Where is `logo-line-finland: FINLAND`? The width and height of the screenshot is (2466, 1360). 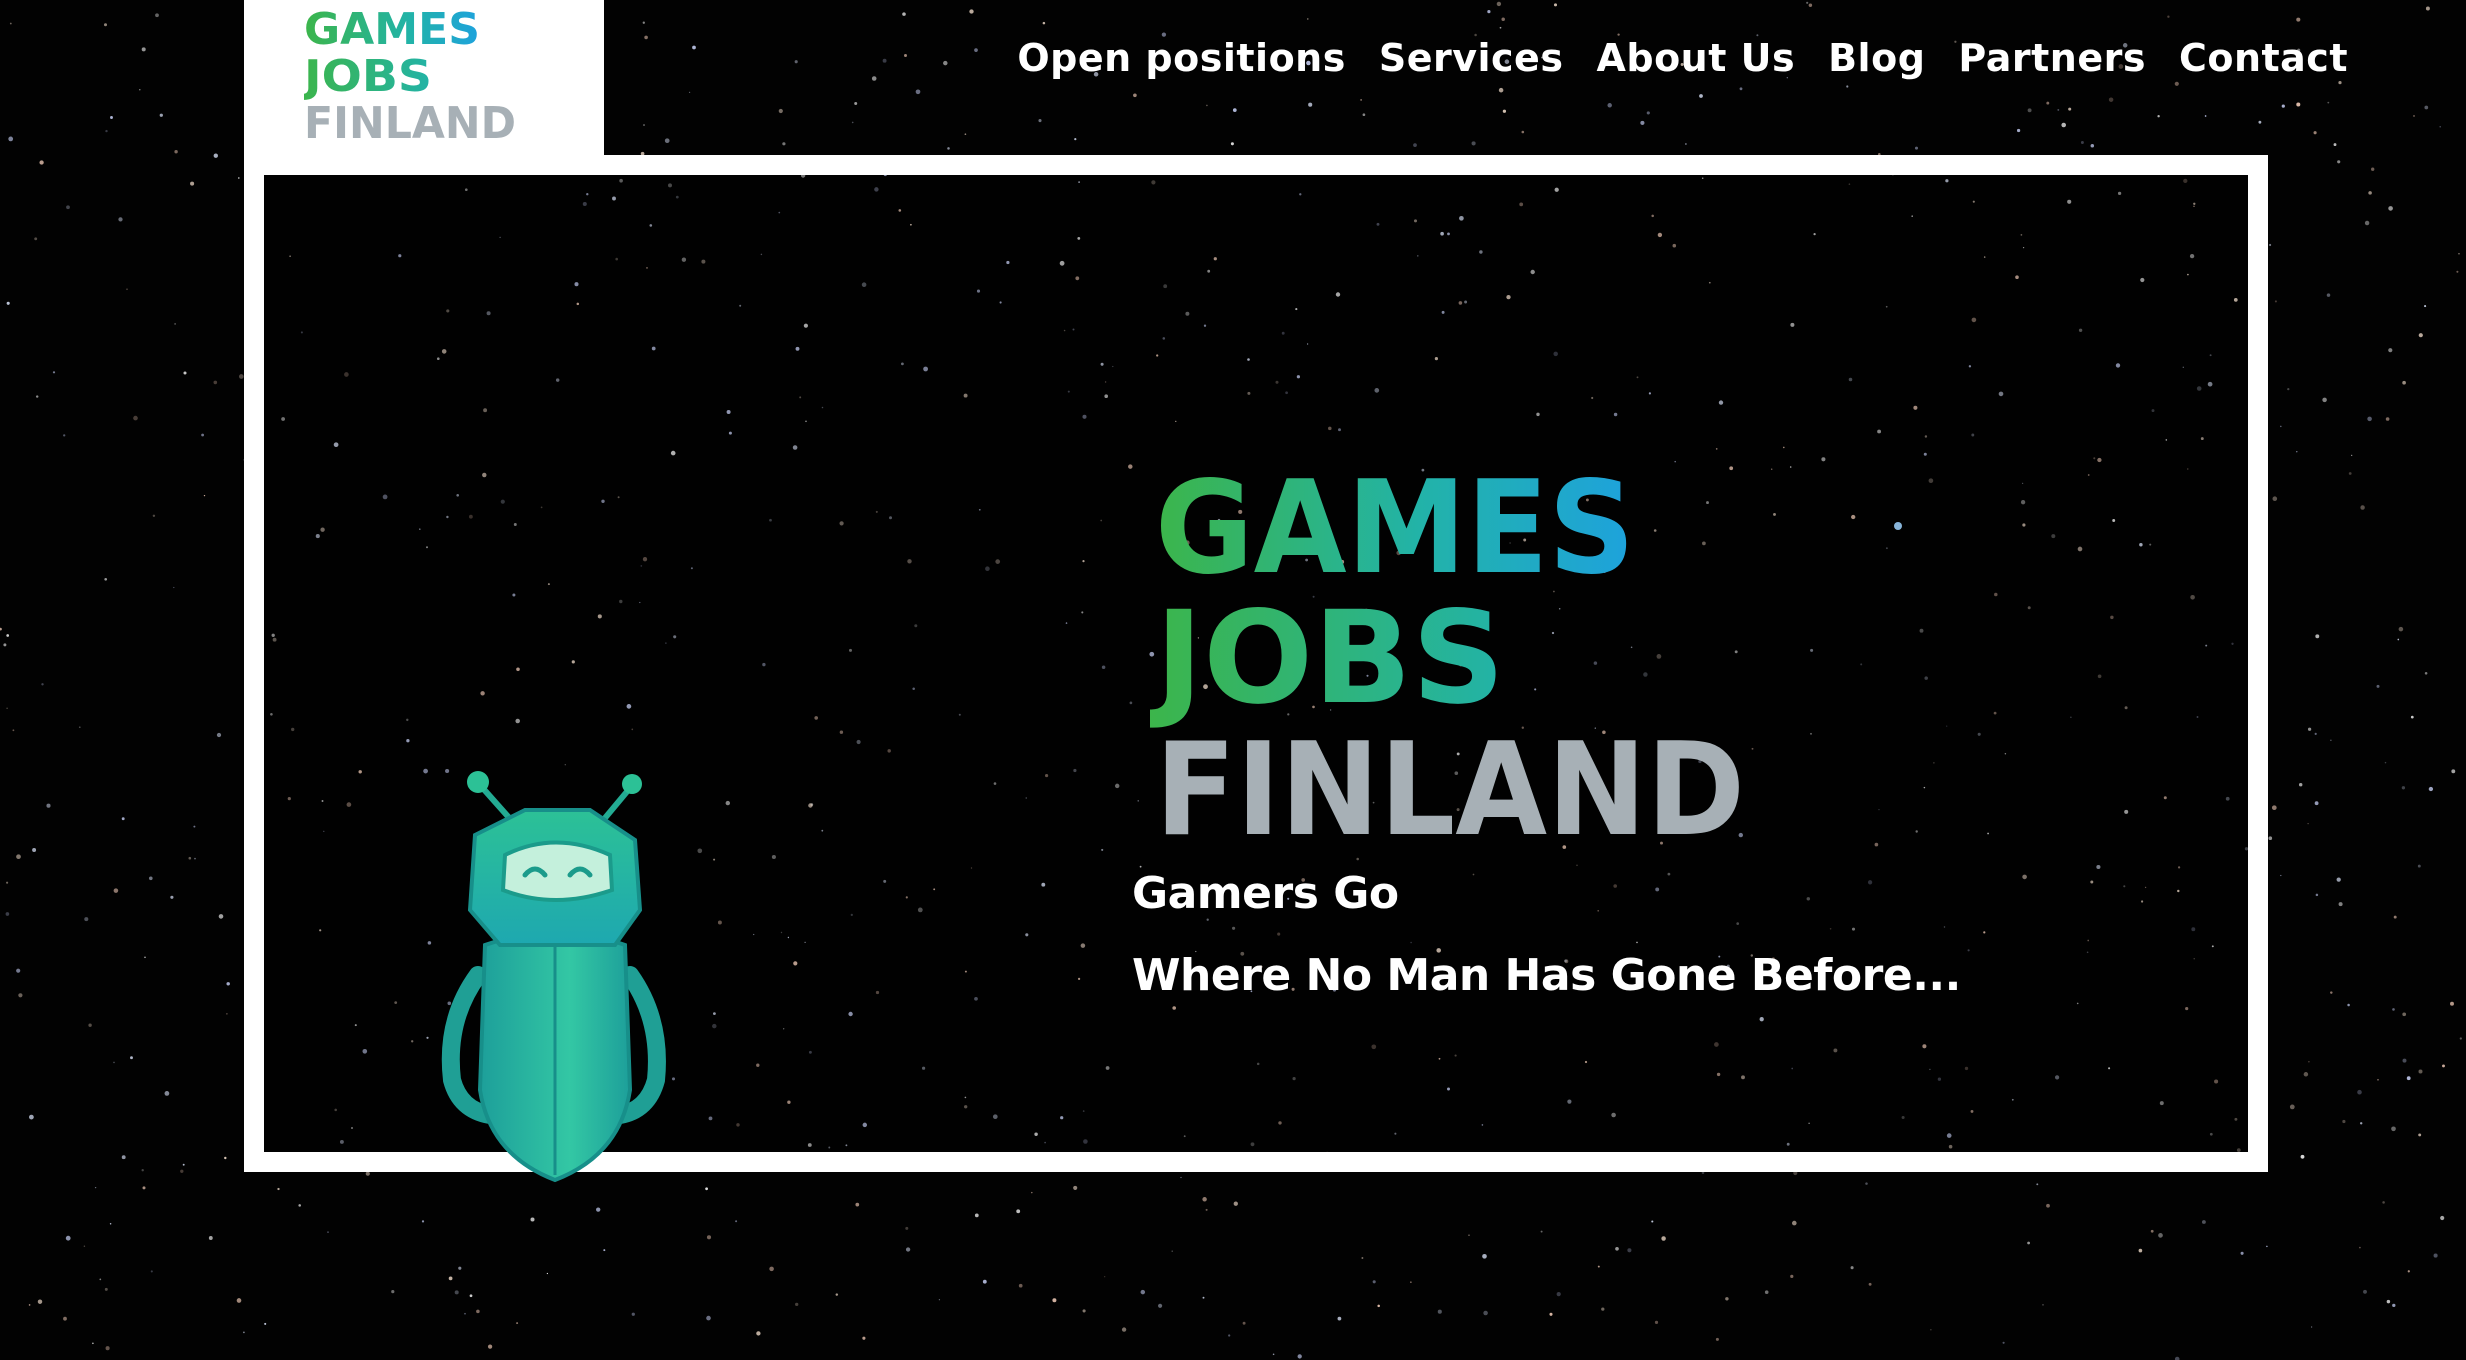
logo-line-finland: FINLAND is located at coordinates (410, 121).